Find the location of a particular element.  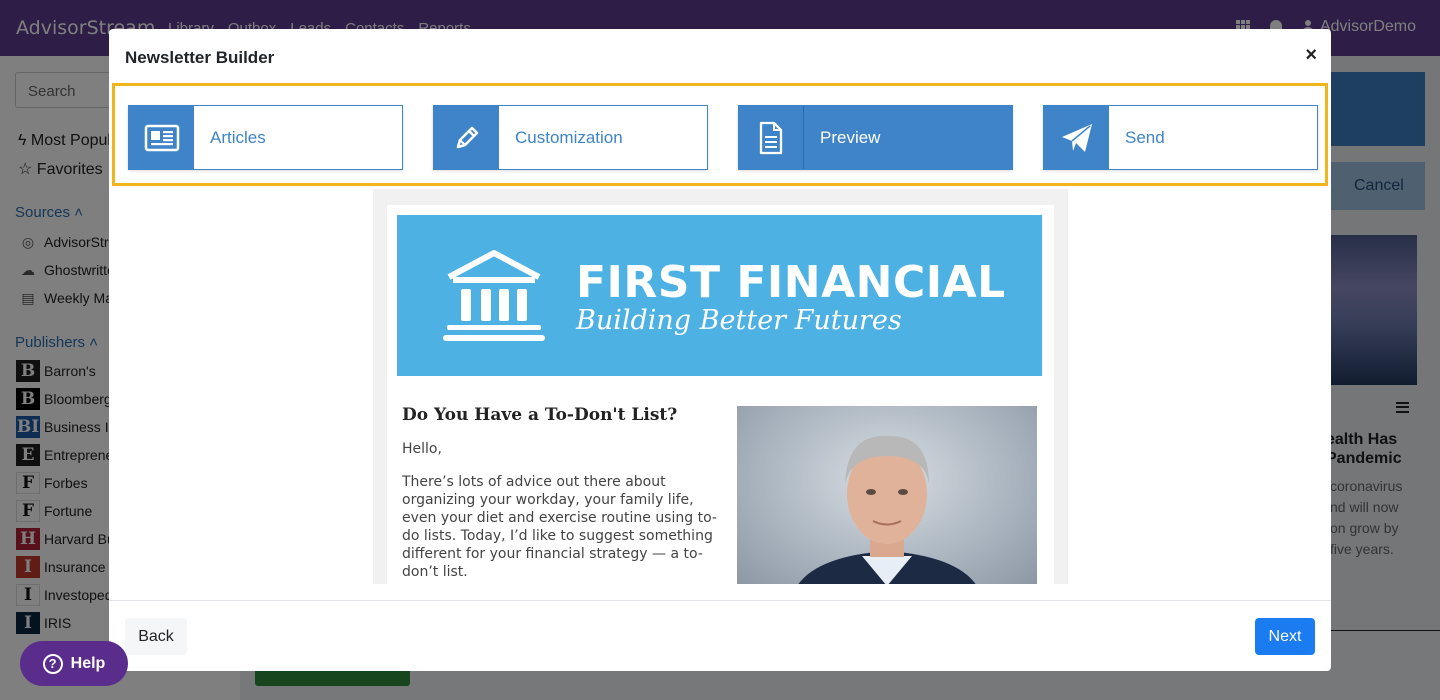

newsletter-banner: FIRST FINANCIAL Building Better Futures is located at coordinates (719, 295).